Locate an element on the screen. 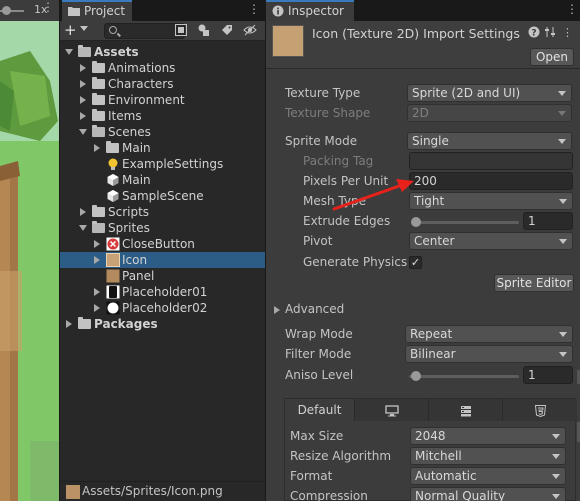 The width and height of the screenshot is (580, 501). sprite-editor-button: Sprite Editor is located at coordinates (534, 283).